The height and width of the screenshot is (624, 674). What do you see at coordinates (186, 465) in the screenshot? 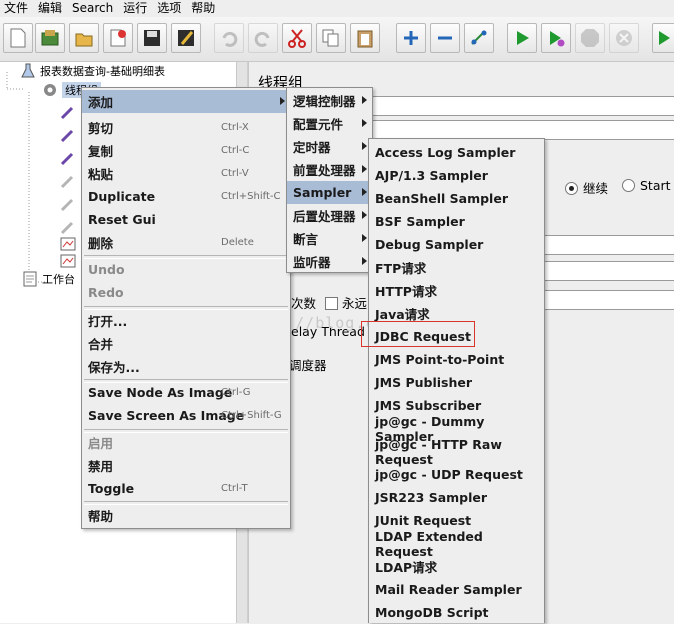
I see `menu-item-disable: 禁用` at bounding box center [186, 465].